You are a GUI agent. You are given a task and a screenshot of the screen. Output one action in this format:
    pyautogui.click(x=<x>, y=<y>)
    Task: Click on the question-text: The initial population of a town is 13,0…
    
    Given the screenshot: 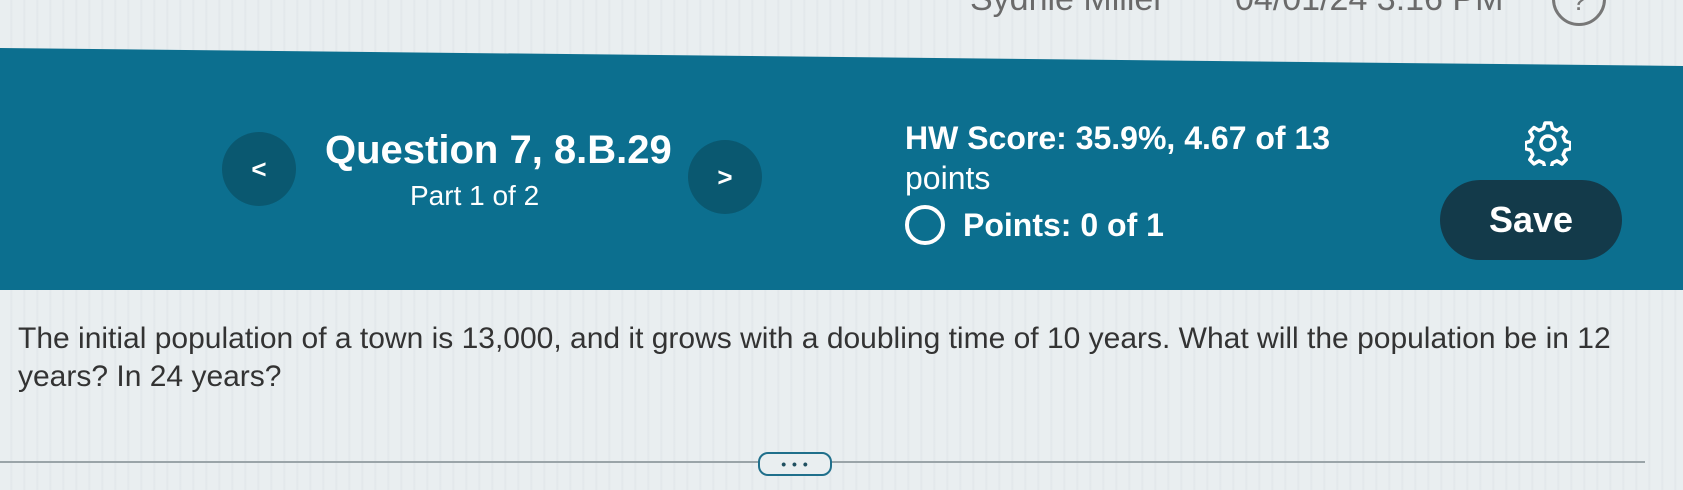 What is the action you would take?
    pyautogui.click(x=814, y=357)
    